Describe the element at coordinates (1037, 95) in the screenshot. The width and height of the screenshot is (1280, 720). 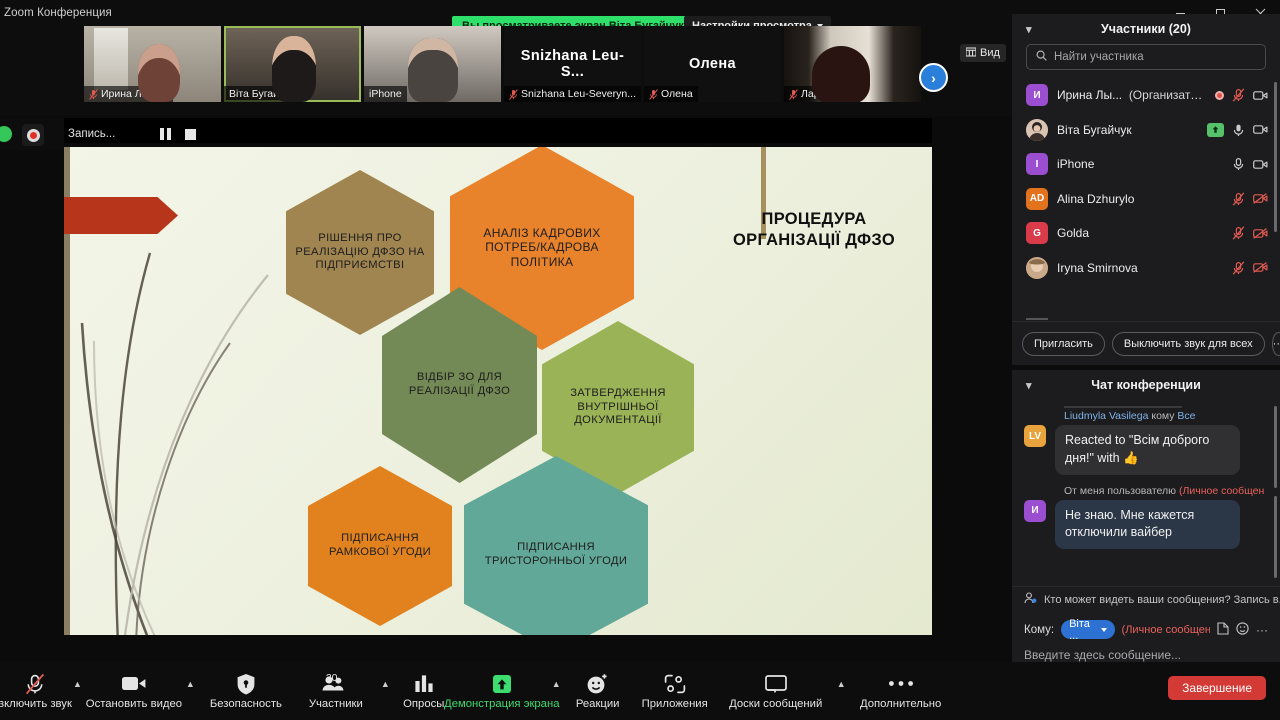
I see `avatar: И` at that location.